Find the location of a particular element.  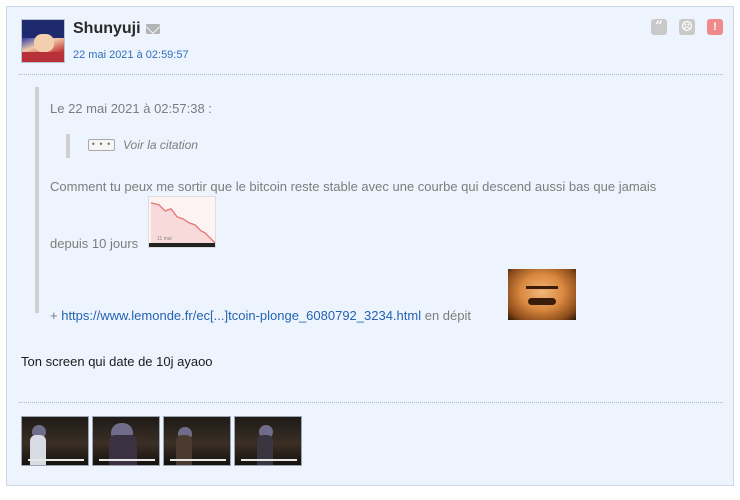

laughing-face-sticker is located at coordinates (542, 294).